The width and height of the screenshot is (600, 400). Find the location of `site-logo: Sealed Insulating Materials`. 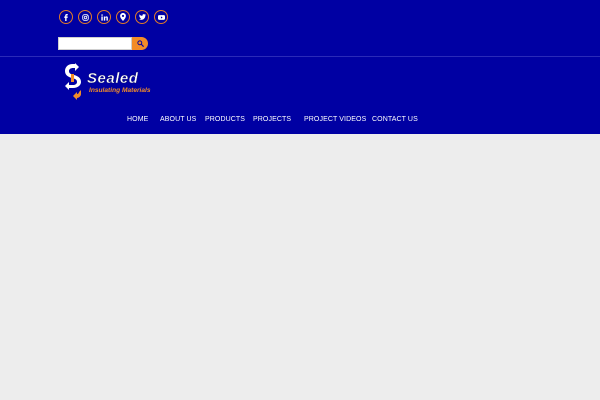

site-logo: Sealed Insulating Materials is located at coordinates (115, 83).